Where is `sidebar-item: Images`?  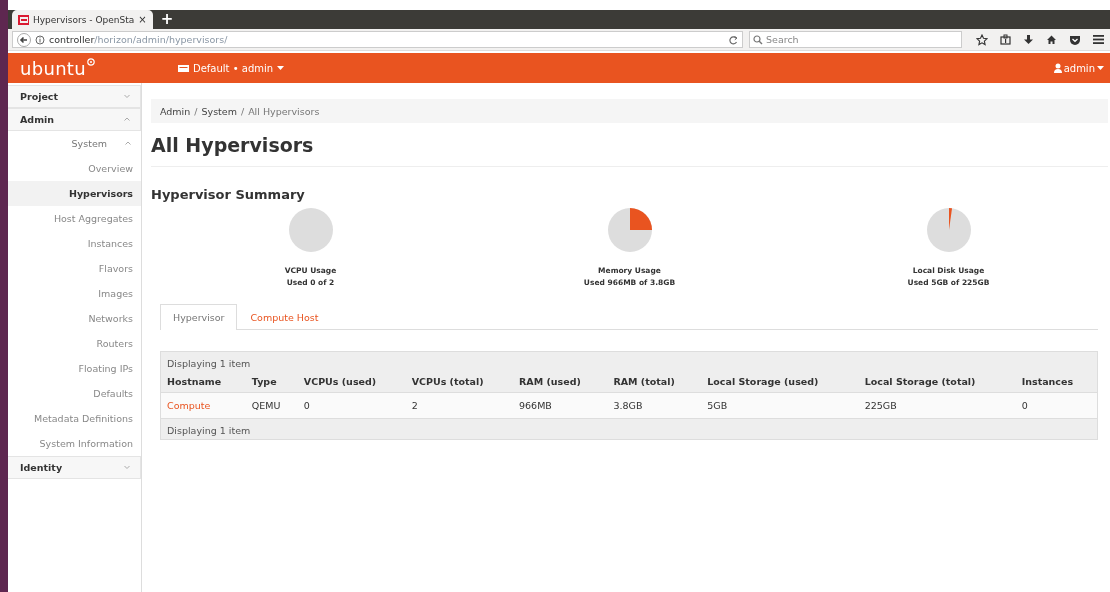
sidebar-item: Images is located at coordinates (74, 293).